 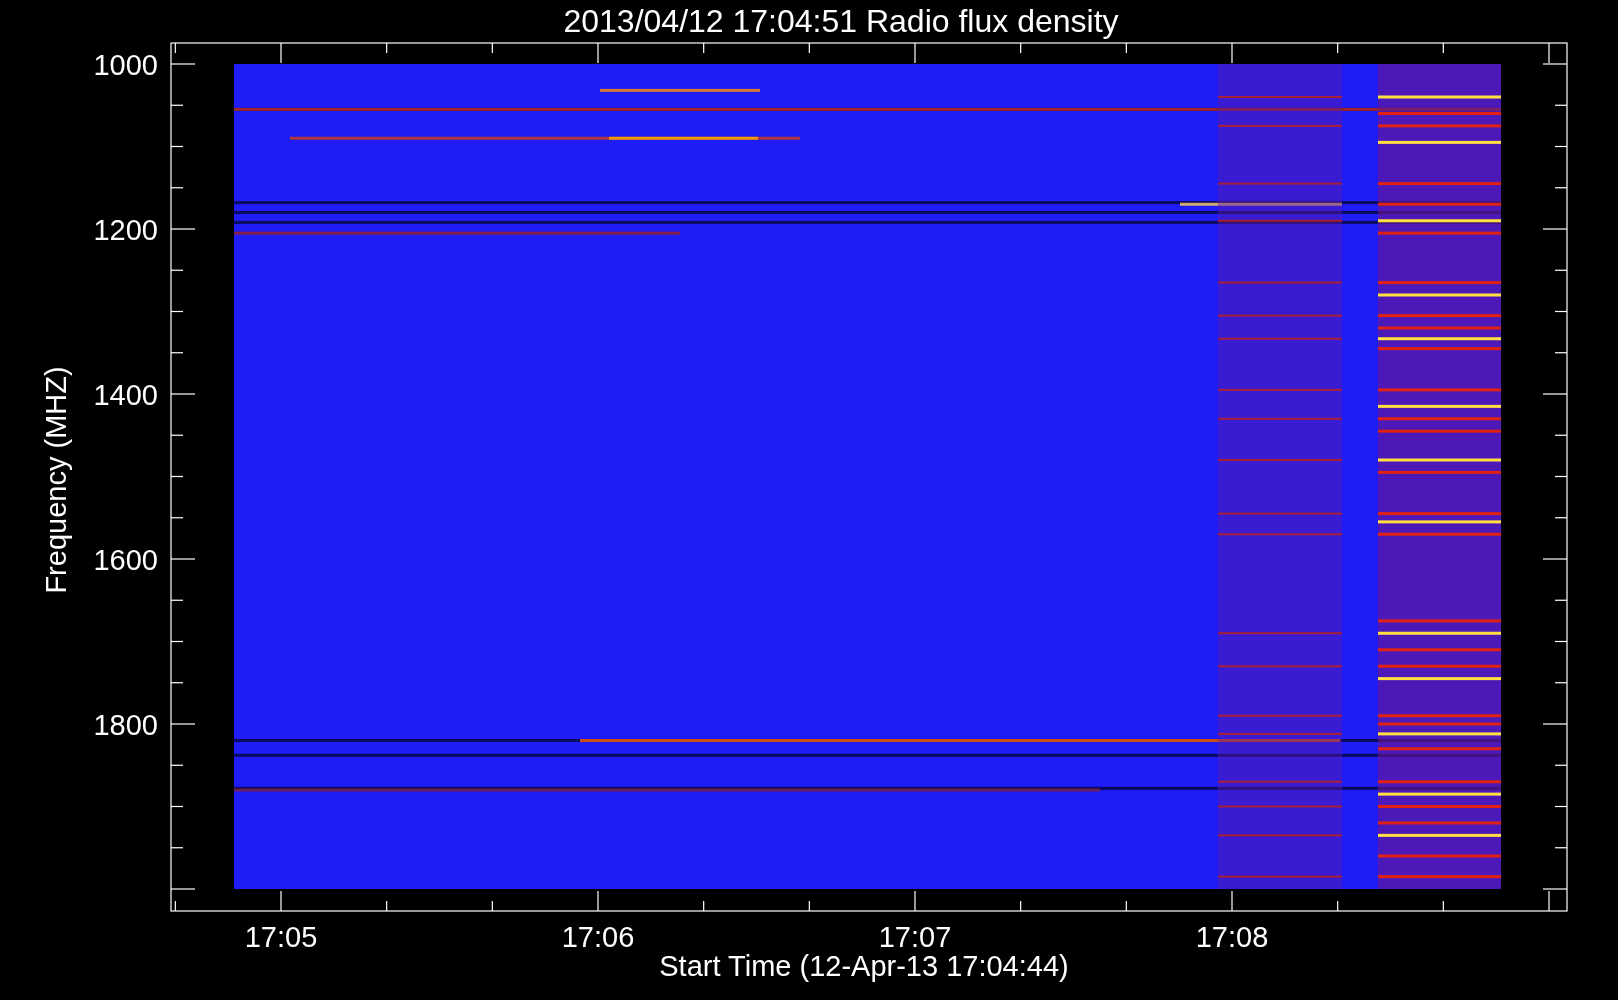 What do you see at coordinates (1232, 937) in the screenshot?
I see `axis-tick-label: 17:08` at bounding box center [1232, 937].